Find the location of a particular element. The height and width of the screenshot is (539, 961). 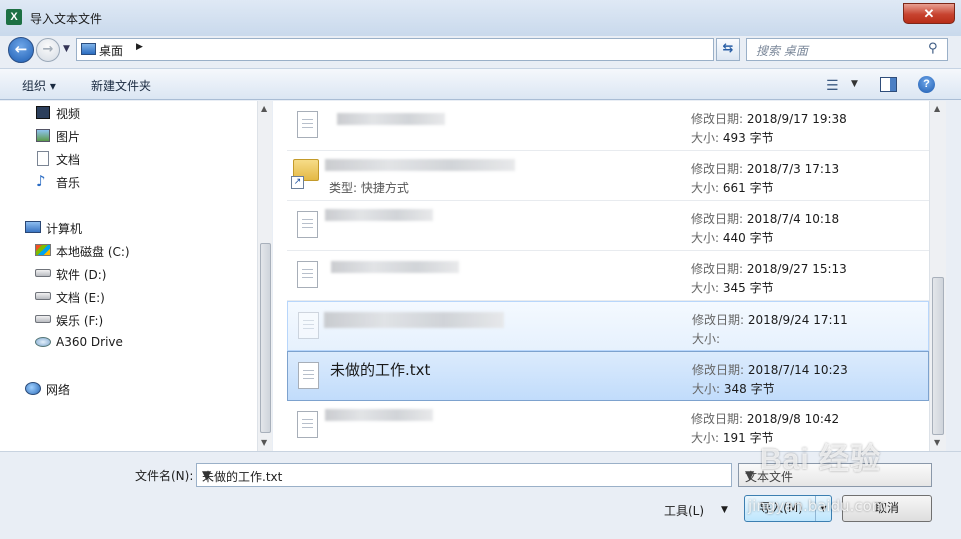

file-date: 修改日期: 2018/7/3 17:13 is located at coordinates (765, 169).